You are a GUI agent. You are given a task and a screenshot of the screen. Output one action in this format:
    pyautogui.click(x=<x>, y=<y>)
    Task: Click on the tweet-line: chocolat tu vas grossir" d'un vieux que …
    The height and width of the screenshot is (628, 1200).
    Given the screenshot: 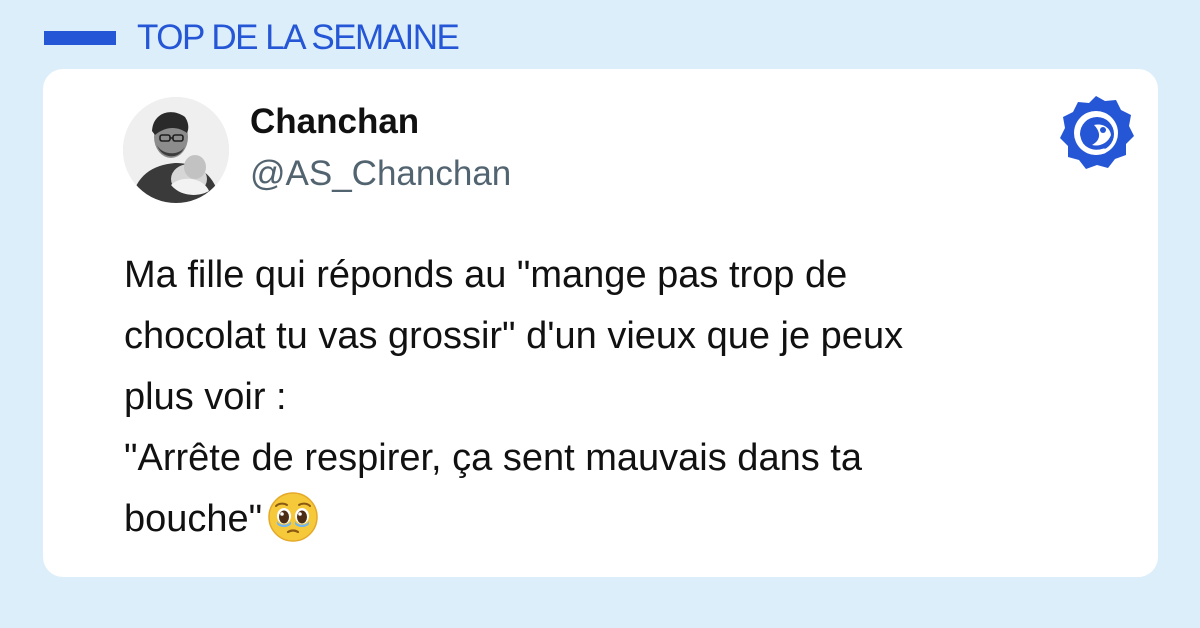 What is the action you would take?
    pyautogui.click(x=514, y=336)
    